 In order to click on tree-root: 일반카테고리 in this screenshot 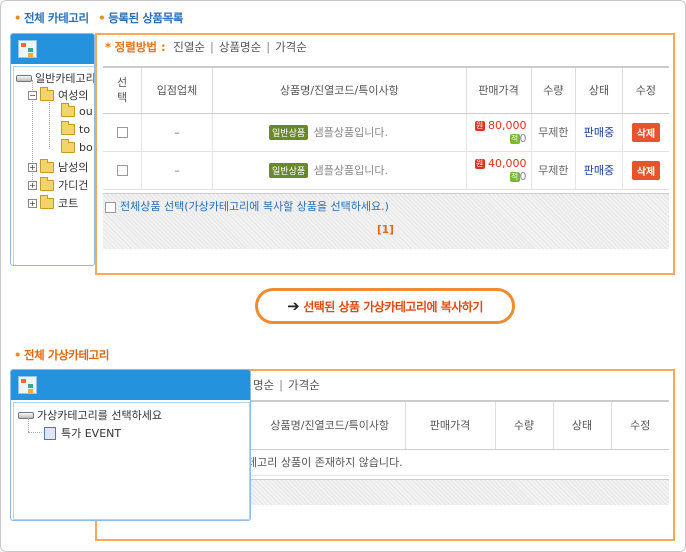, I will do `click(55, 78)`.